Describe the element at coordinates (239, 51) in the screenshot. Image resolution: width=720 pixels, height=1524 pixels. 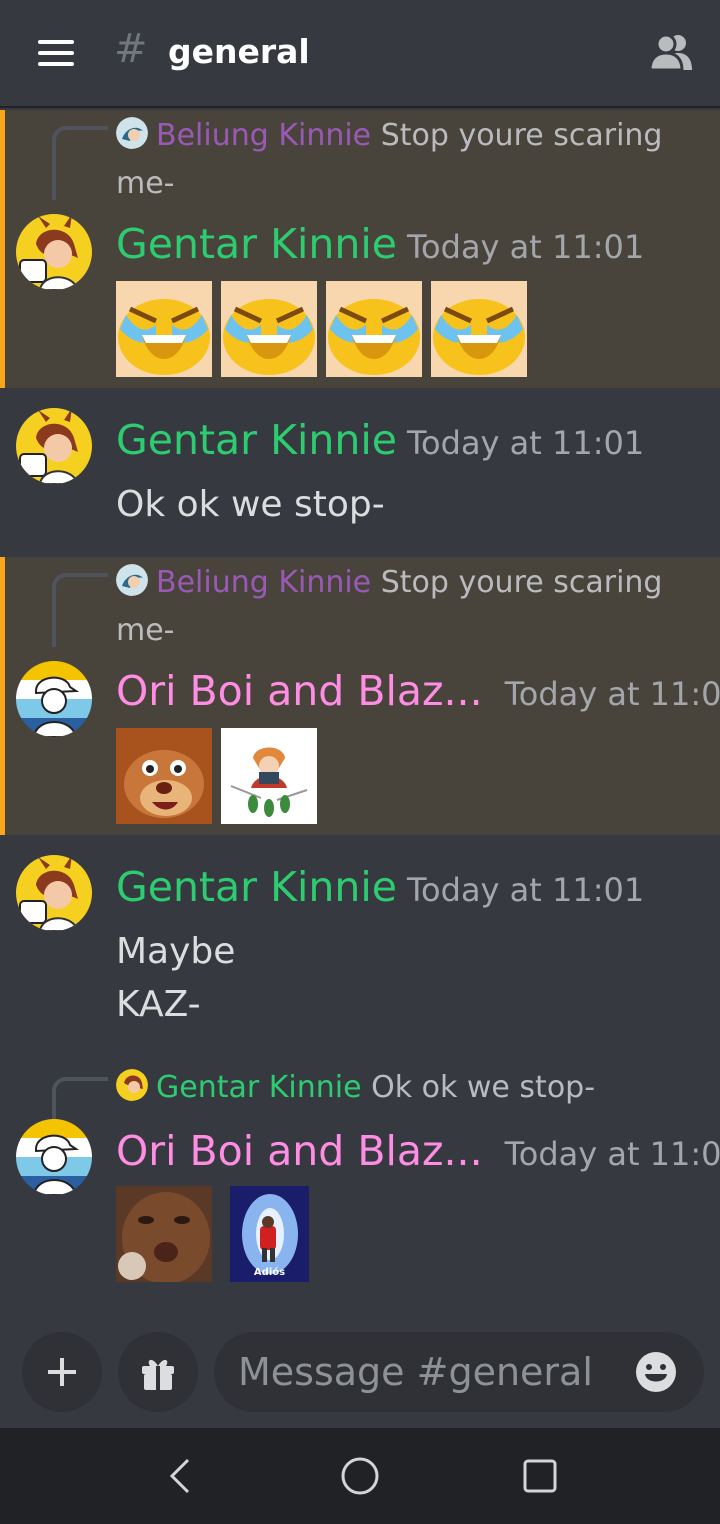
I see `channel-title: general` at that location.